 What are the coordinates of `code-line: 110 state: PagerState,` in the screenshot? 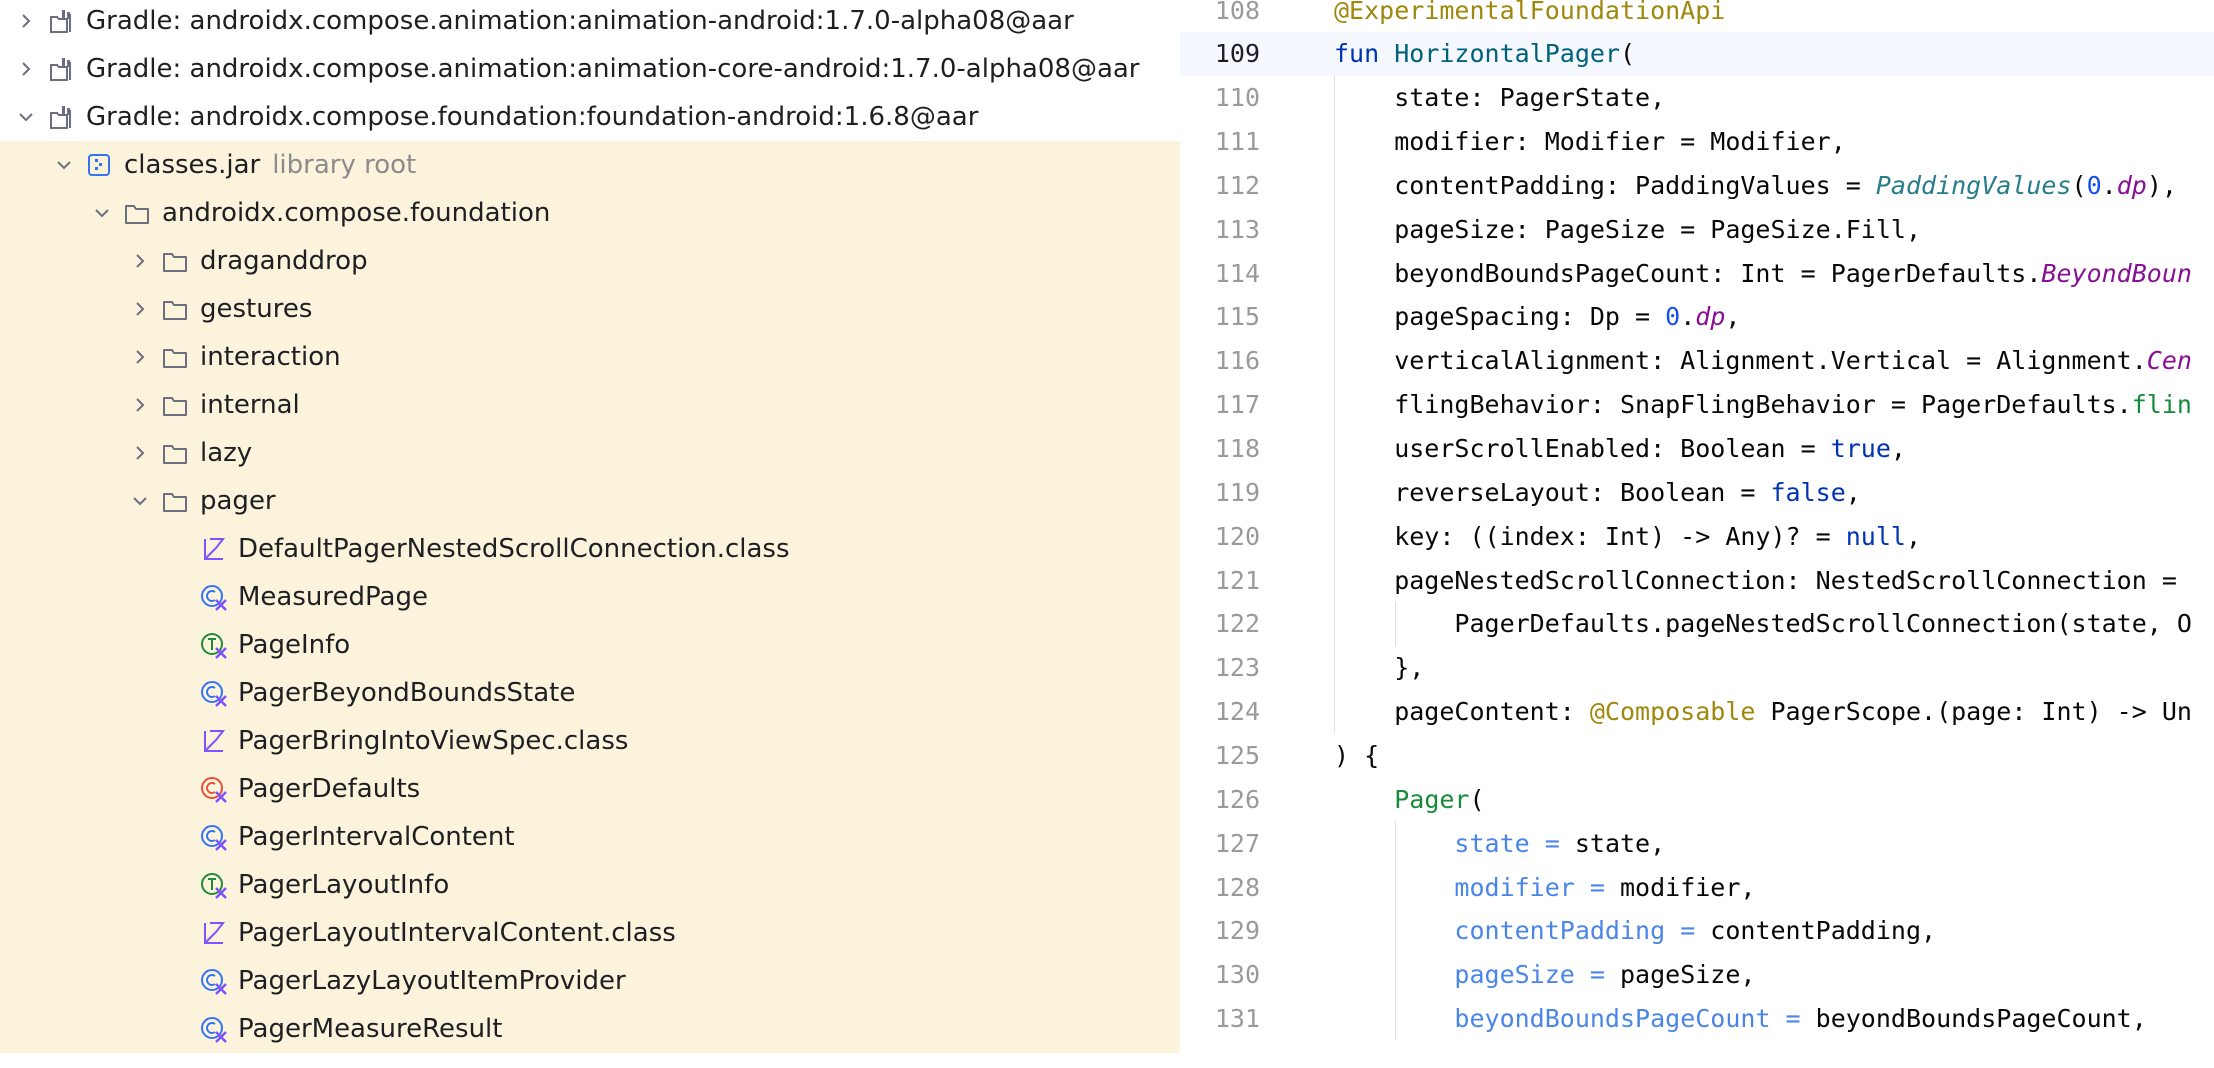 It's located at (1697, 98).